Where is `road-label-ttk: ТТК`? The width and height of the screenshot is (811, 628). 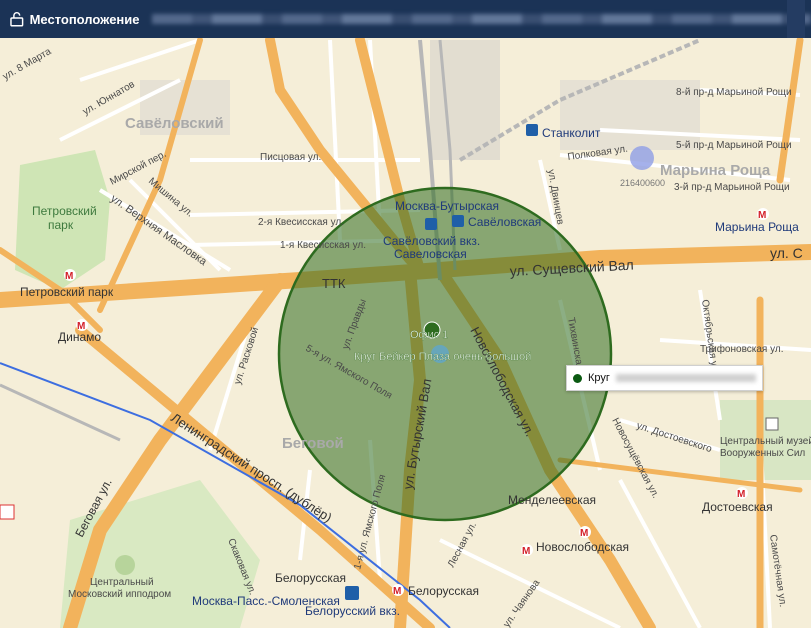 road-label-ttk: ТТК is located at coordinates (334, 283).